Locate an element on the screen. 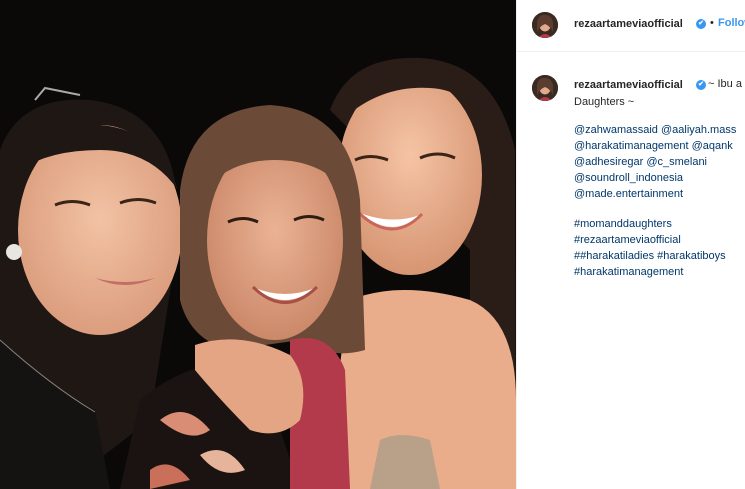  mention-link: @adhesiregar @c_smelani is located at coordinates (640, 162).